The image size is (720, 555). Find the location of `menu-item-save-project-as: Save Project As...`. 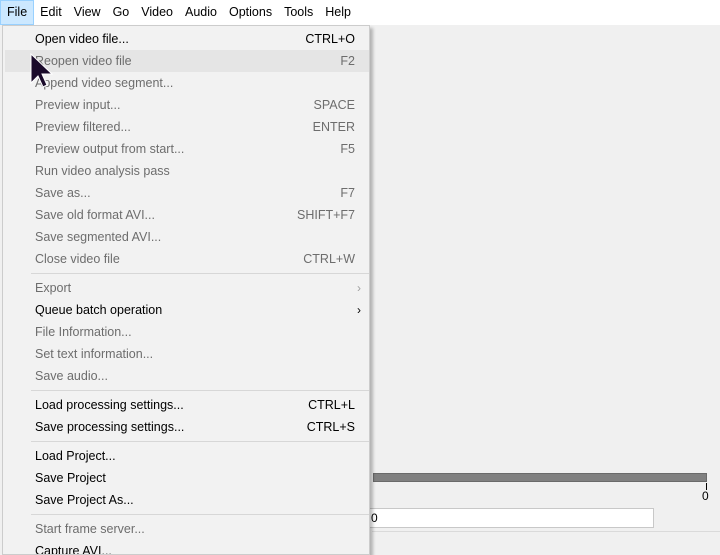

menu-item-save-project-as: Save Project As... is located at coordinates (187, 500).